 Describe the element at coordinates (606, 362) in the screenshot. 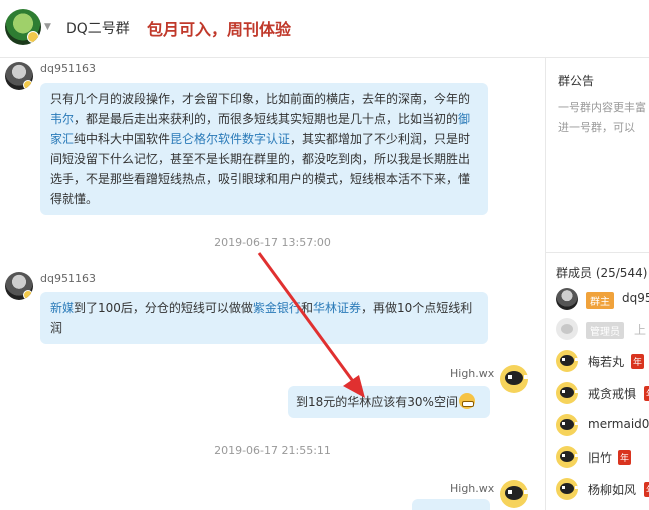

I see `member-name: 梅若丸` at that location.